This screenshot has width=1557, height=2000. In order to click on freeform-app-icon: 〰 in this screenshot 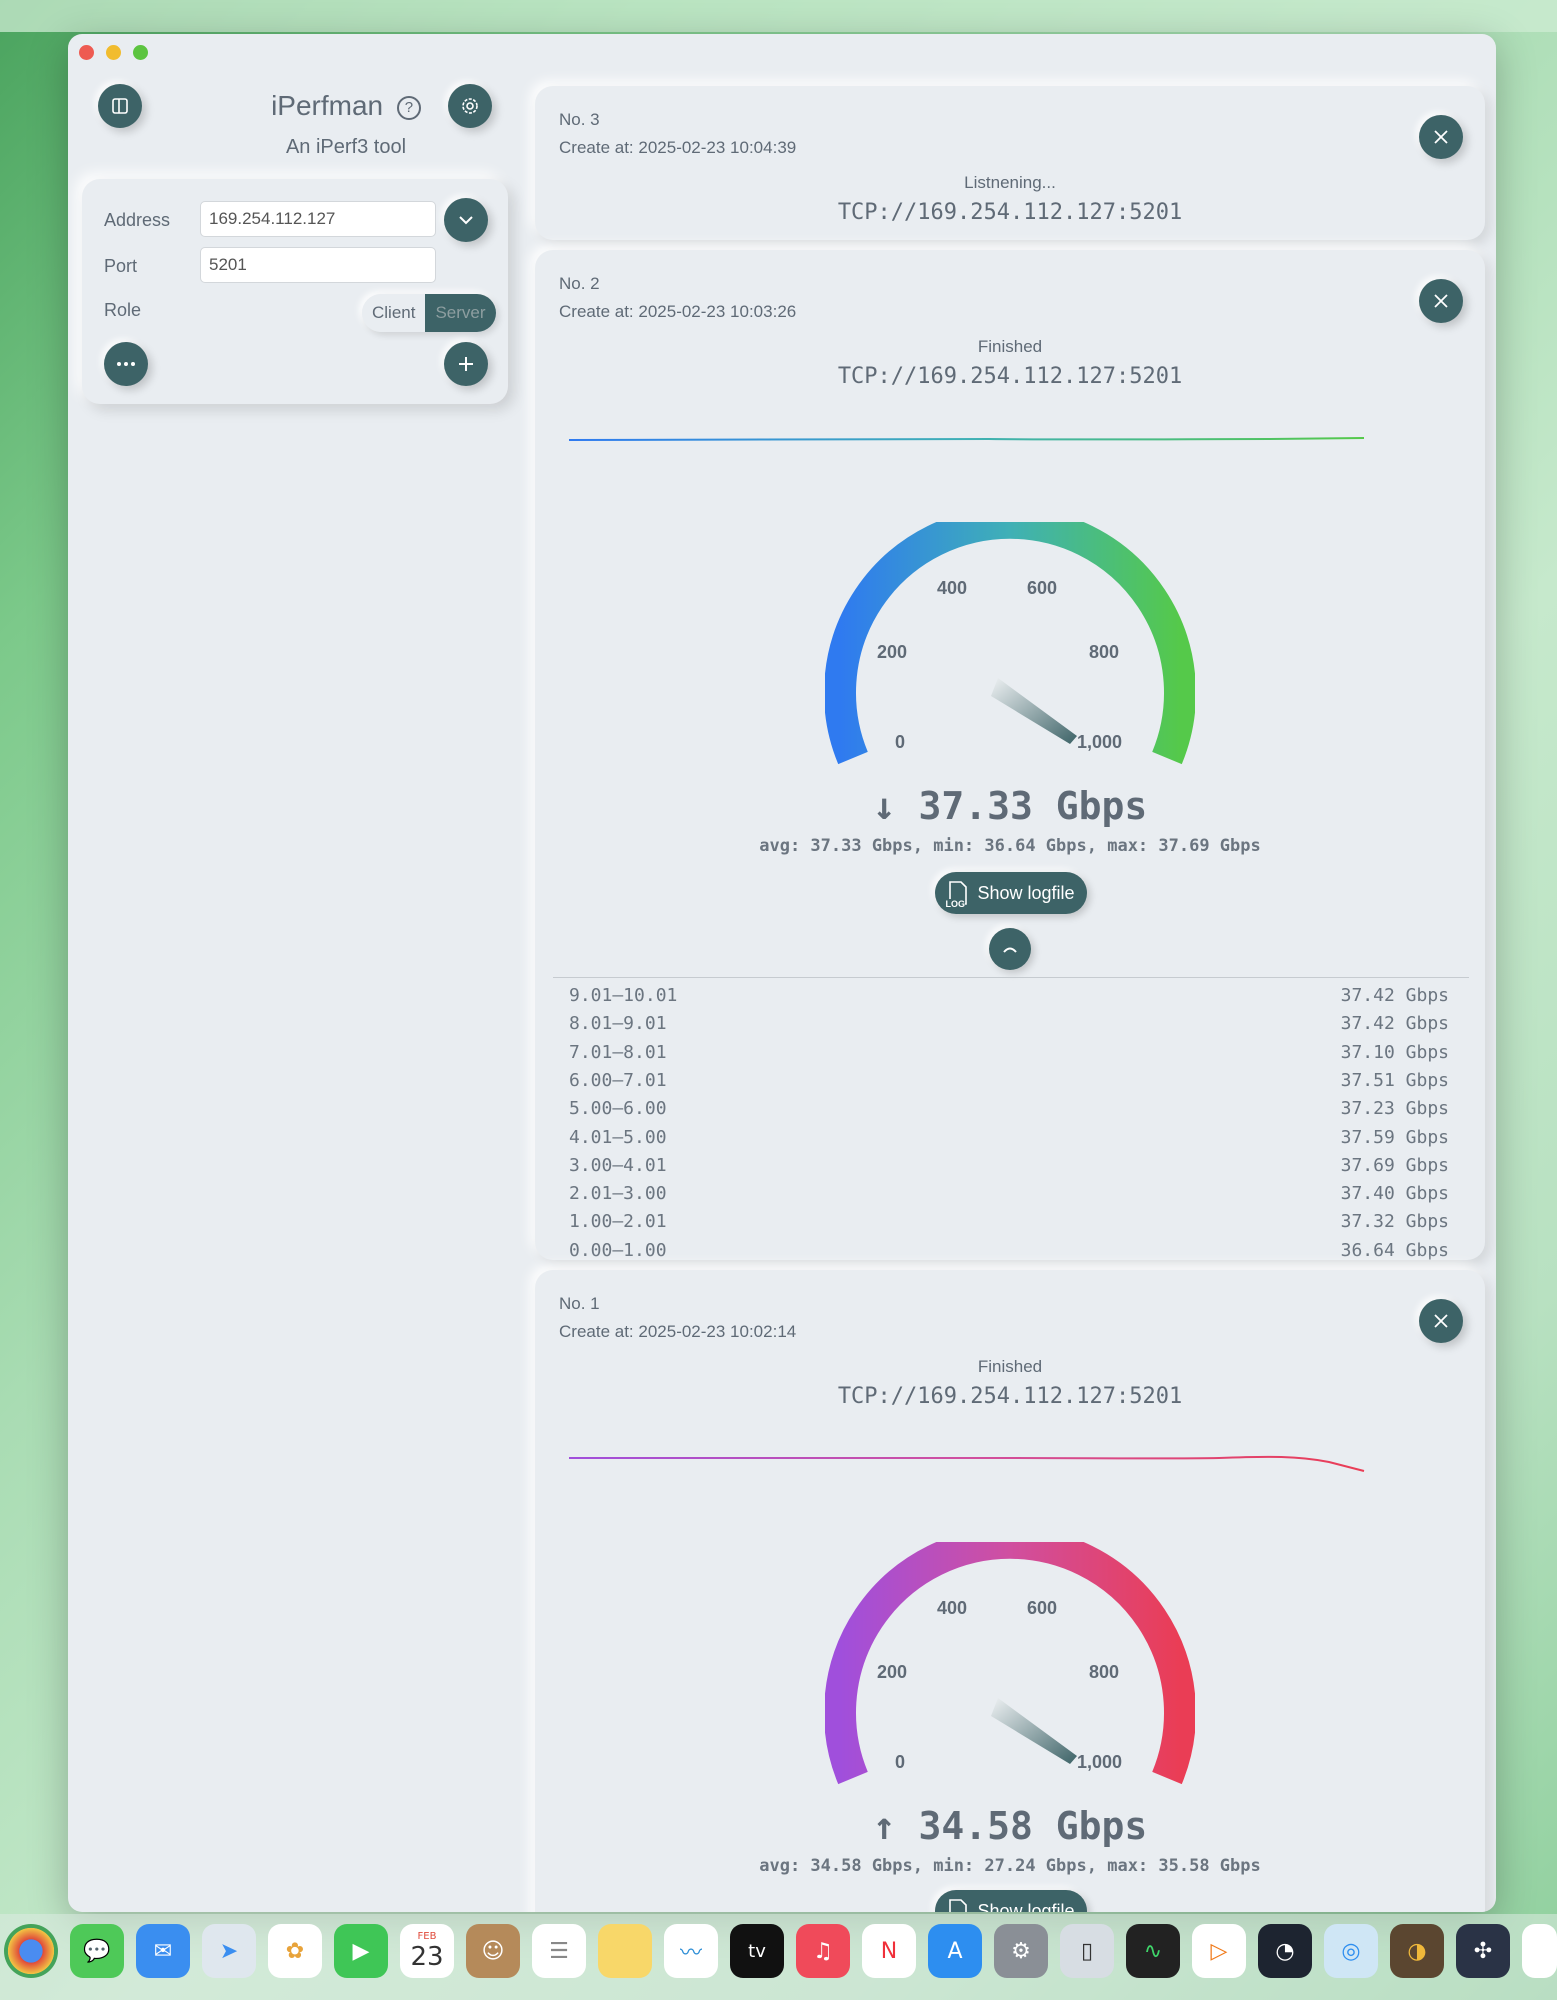, I will do `click(691, 1951)`.